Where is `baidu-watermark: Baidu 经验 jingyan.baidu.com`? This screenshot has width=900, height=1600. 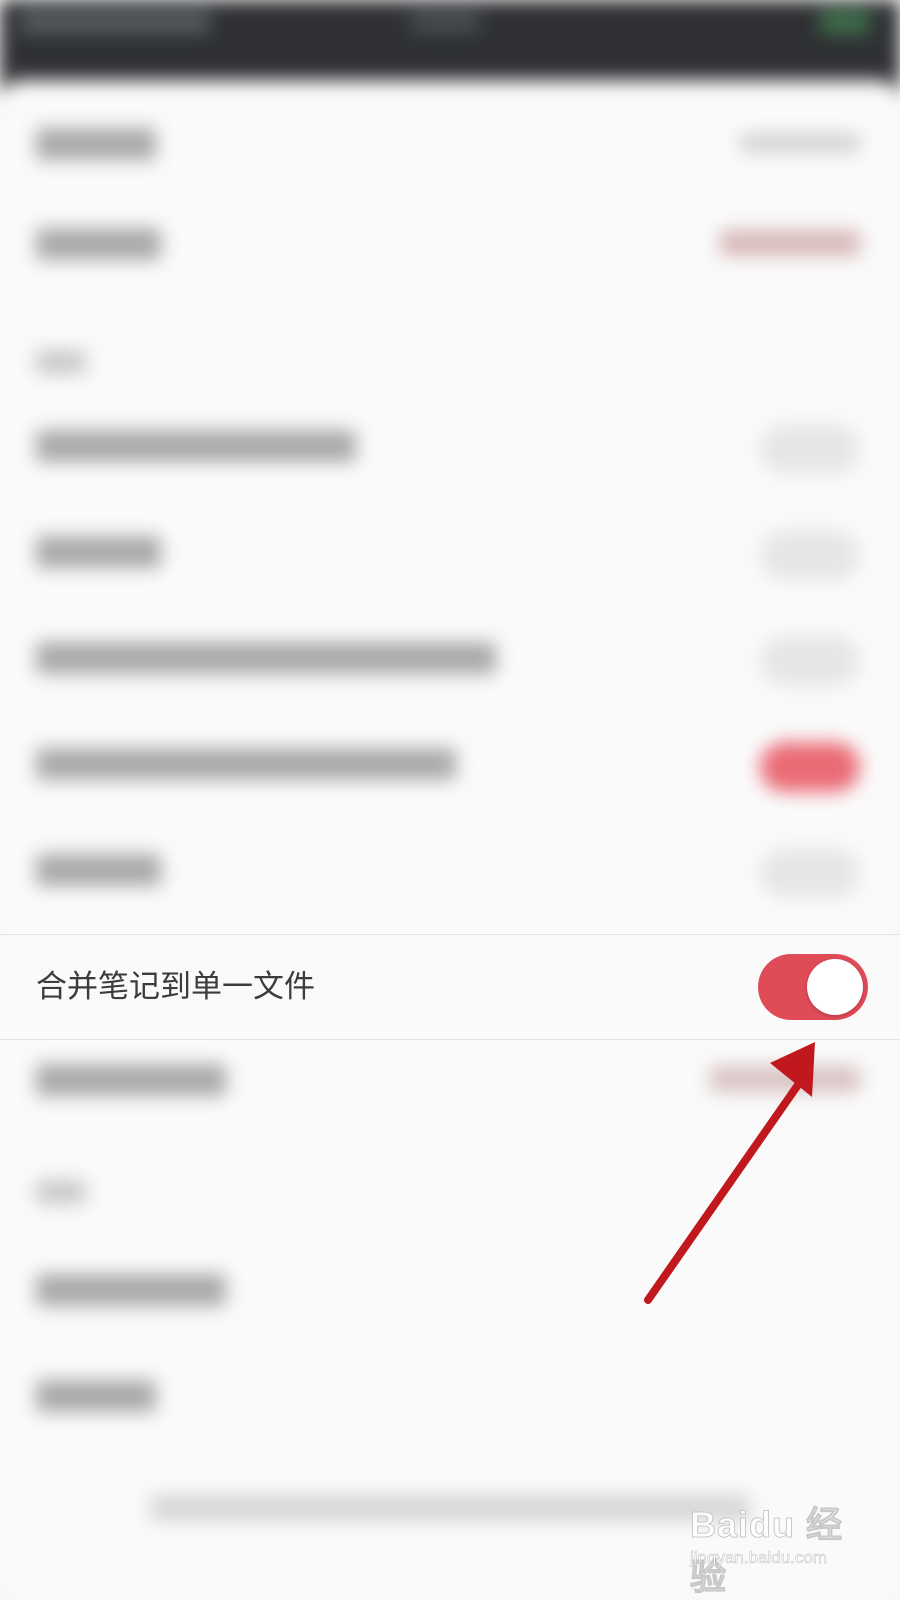 baidu-watermark: Baidu 经验 jingyan.baidu.com is located at coordinates (775, 1543).